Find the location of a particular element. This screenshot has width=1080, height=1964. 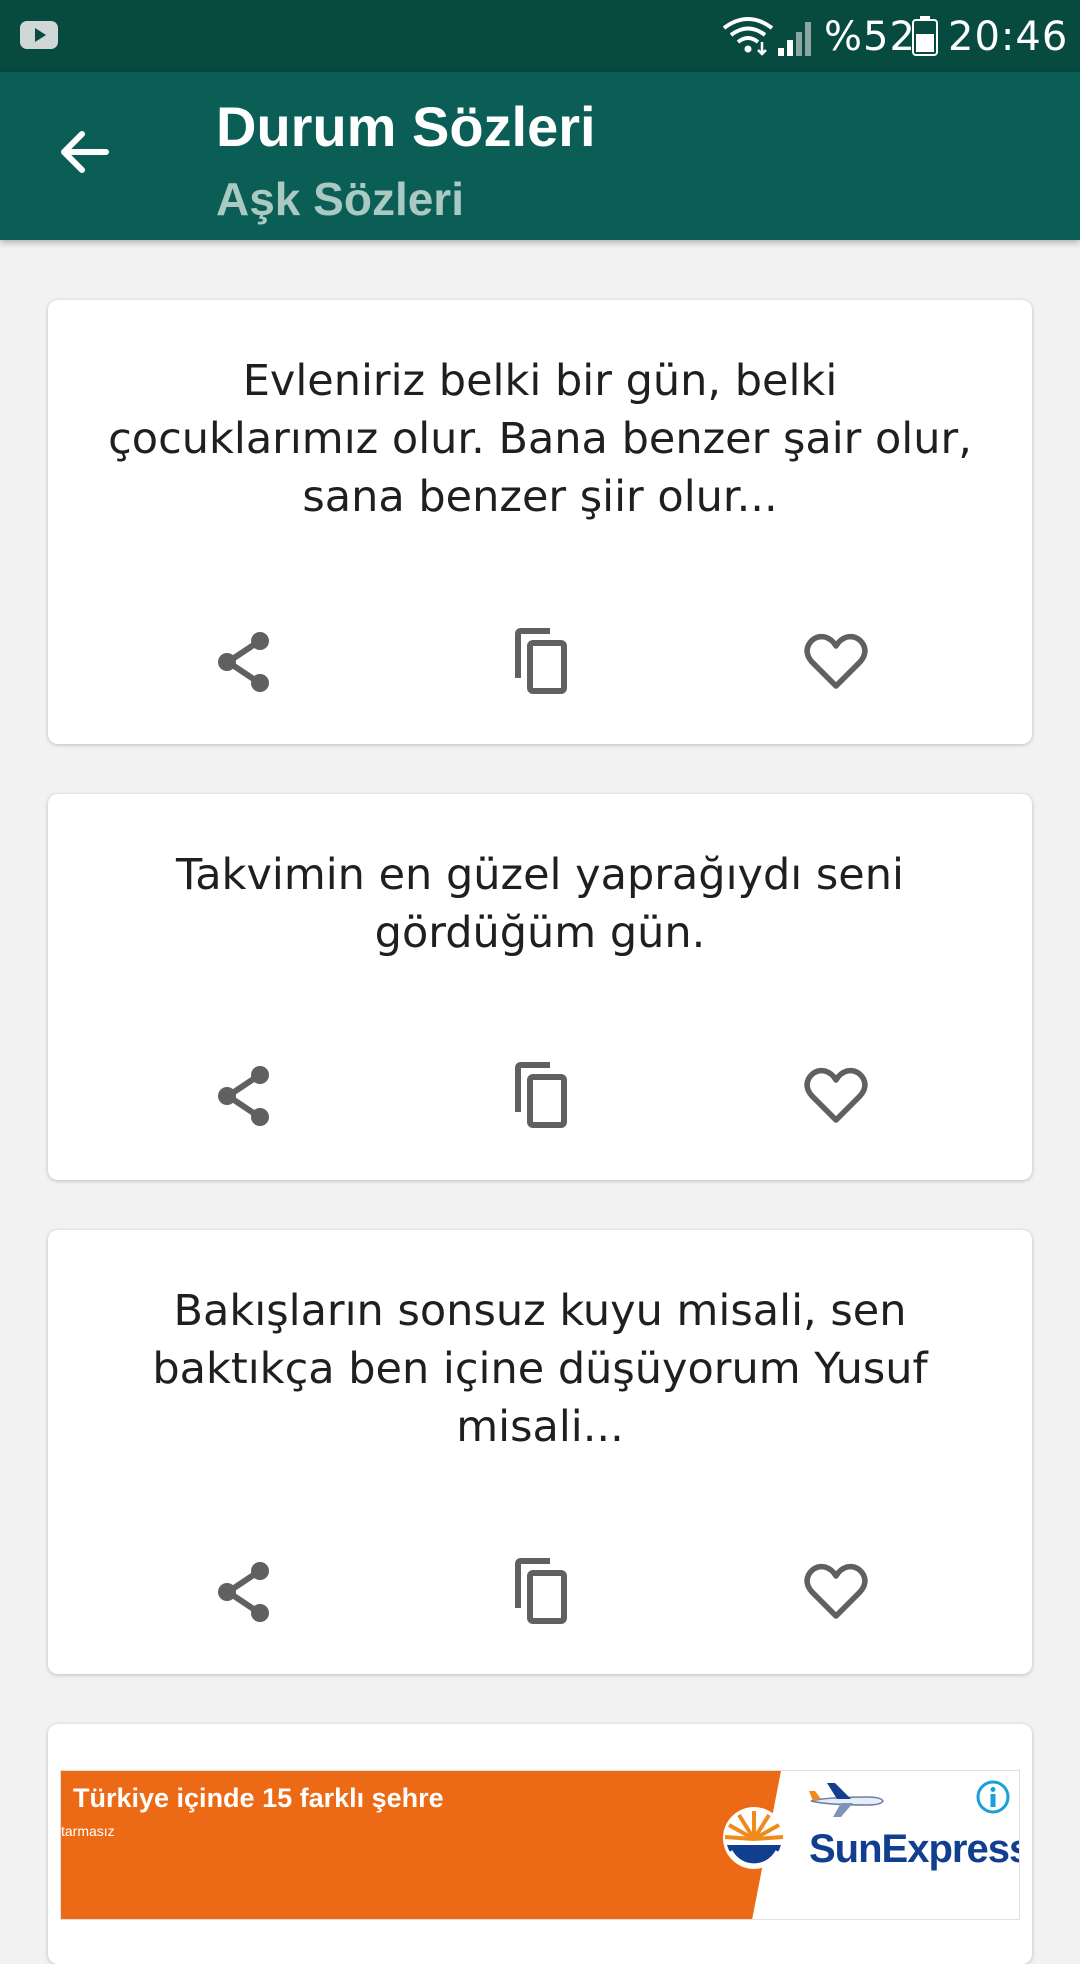

airplane-icon is located at coordinates (847, 1801).